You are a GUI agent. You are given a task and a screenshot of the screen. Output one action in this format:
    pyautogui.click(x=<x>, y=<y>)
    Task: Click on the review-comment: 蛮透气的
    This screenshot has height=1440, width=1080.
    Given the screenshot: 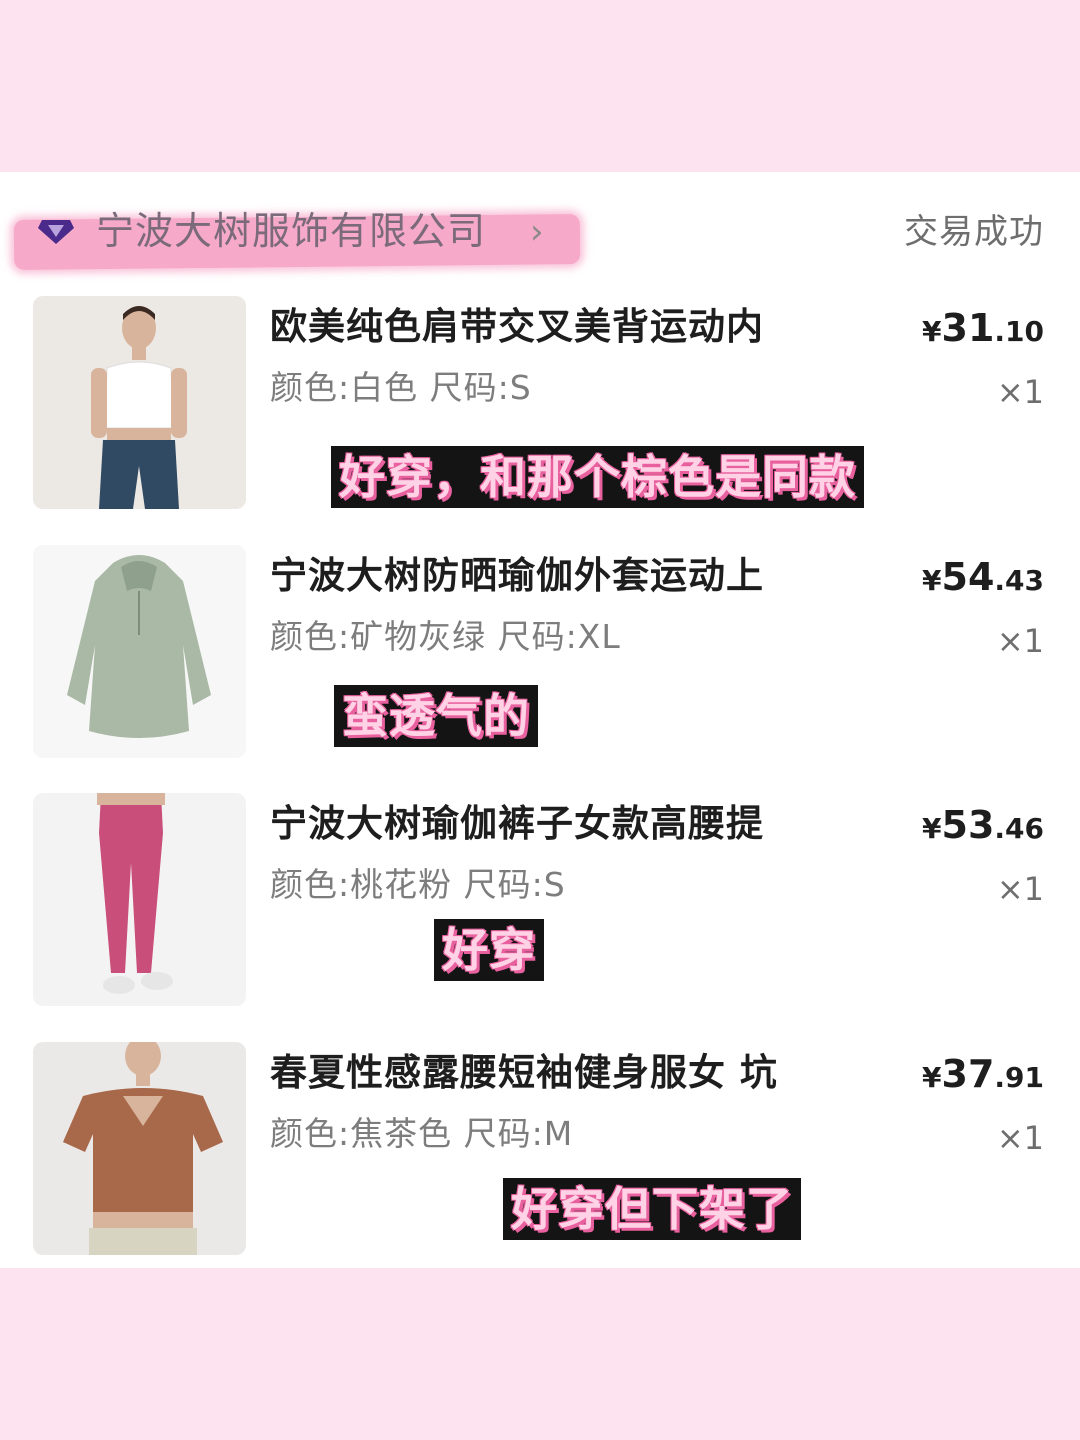 What is the action you would take?
    pyautogui.click(x=436, y=716)
    